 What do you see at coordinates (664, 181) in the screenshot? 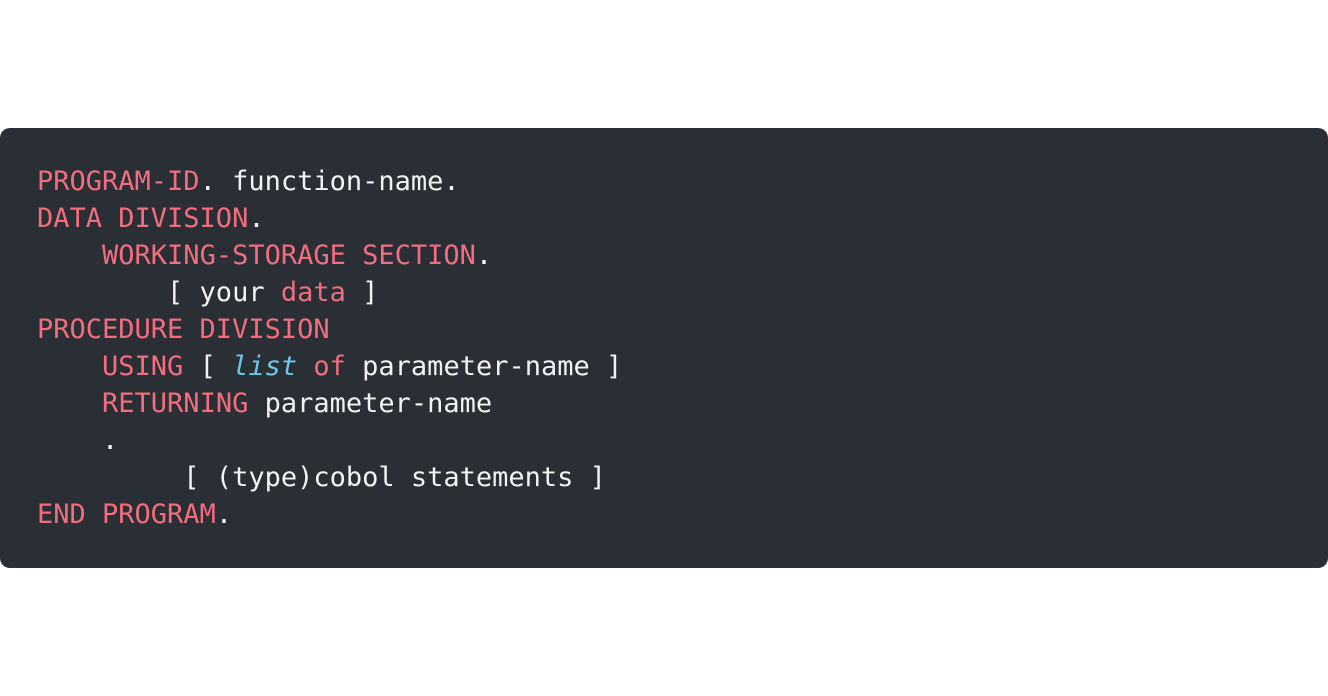
I see `code-line: PROGRAM-ID. function-name.` at bounding box center [664, 181].